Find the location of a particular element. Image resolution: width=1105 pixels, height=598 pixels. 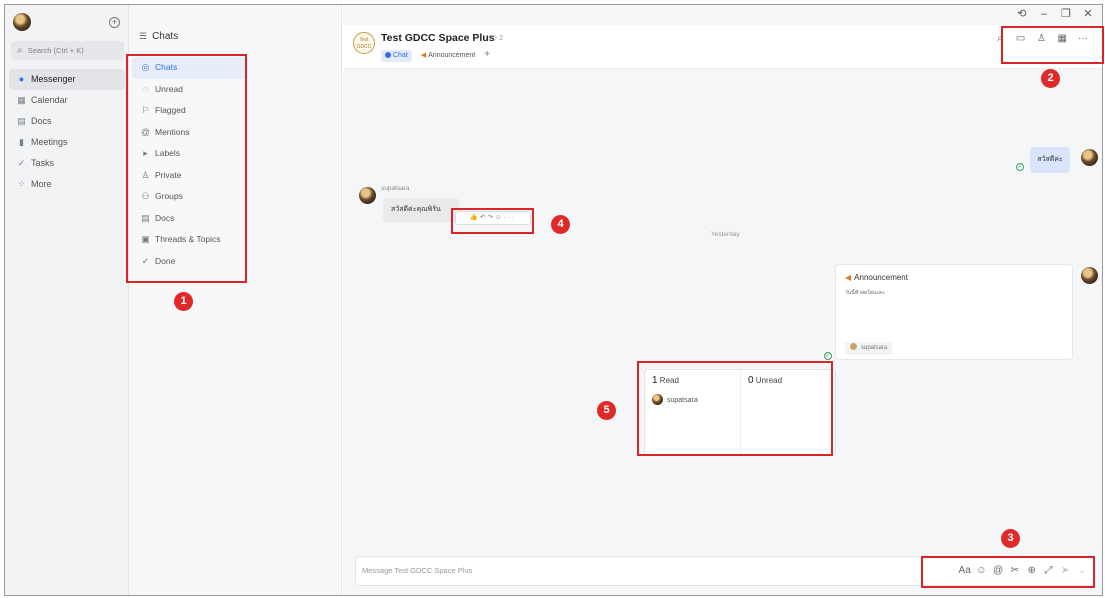

nav-item-label: Messenger is located at coordinates (53, 79).